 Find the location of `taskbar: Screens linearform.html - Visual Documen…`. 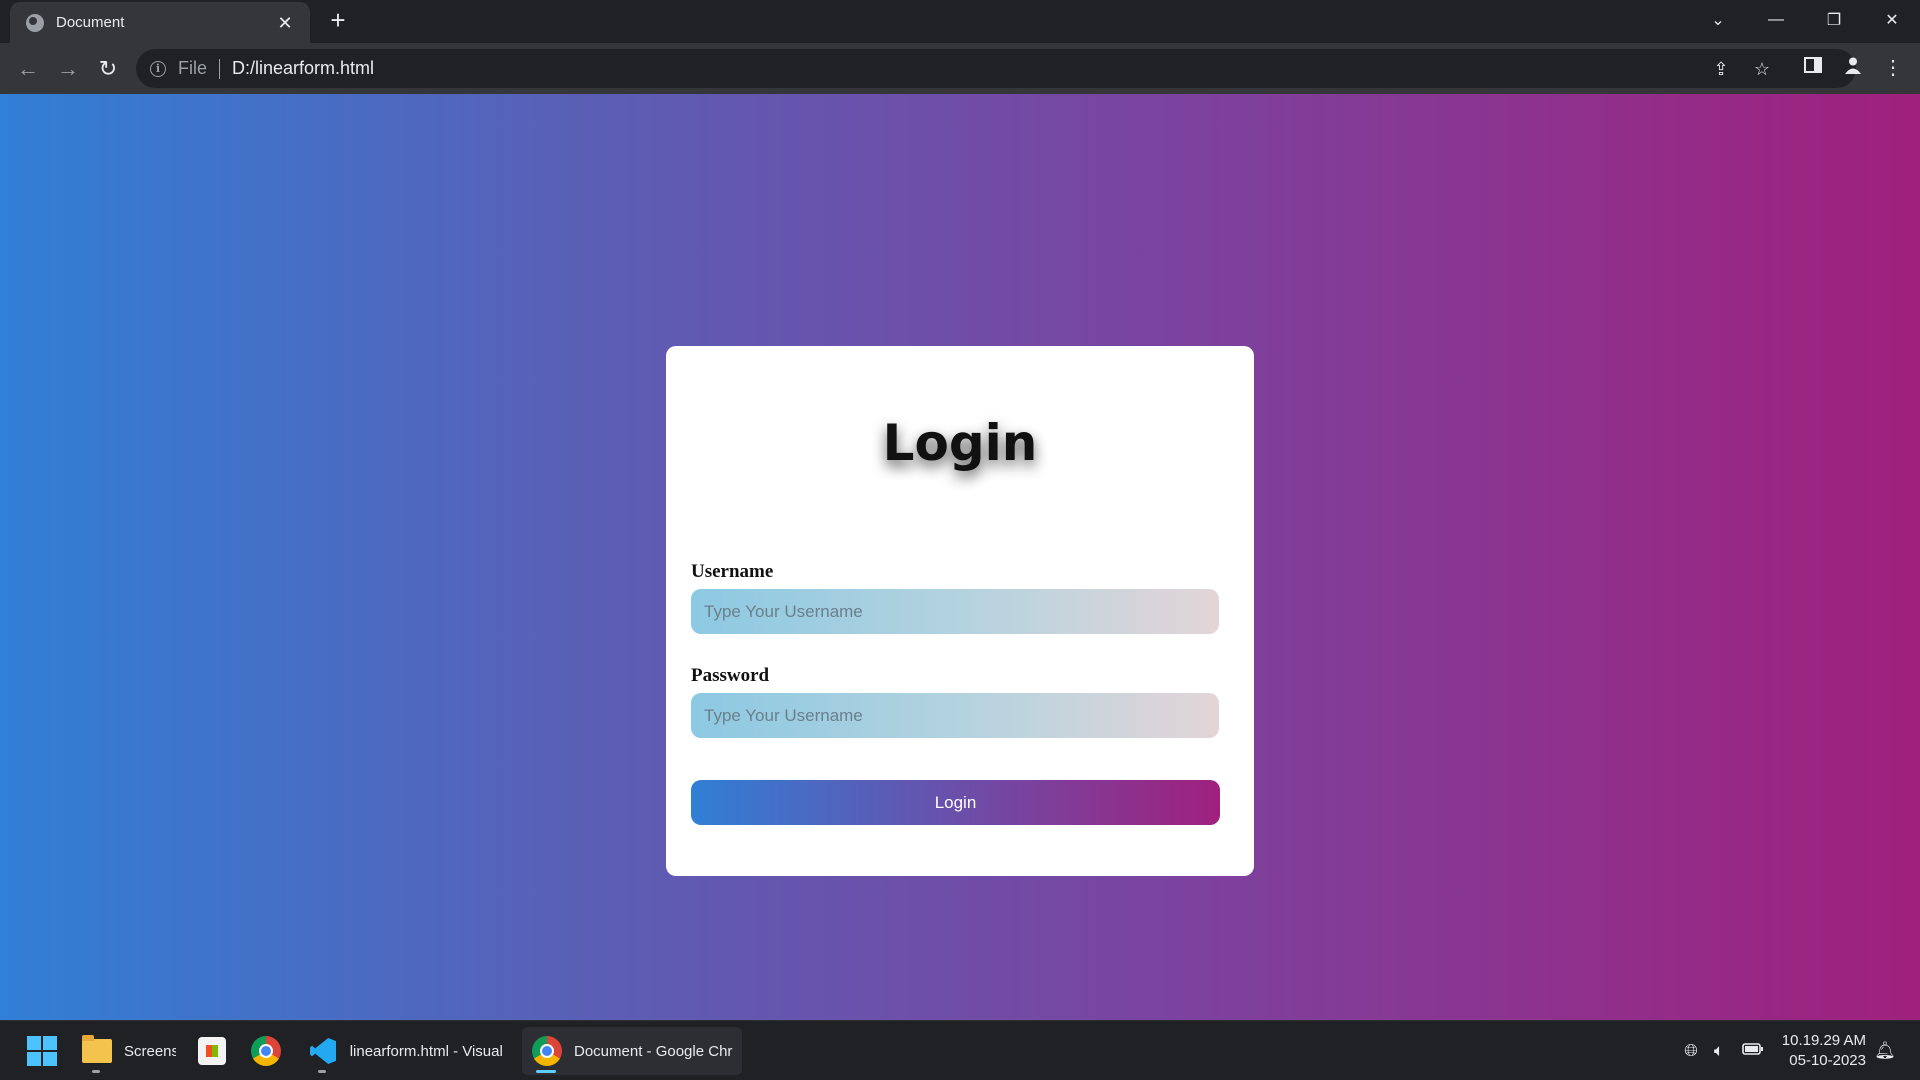

taskbar: Screens linearform.html - Visual Documen… is located at coordinates (960, 1050).